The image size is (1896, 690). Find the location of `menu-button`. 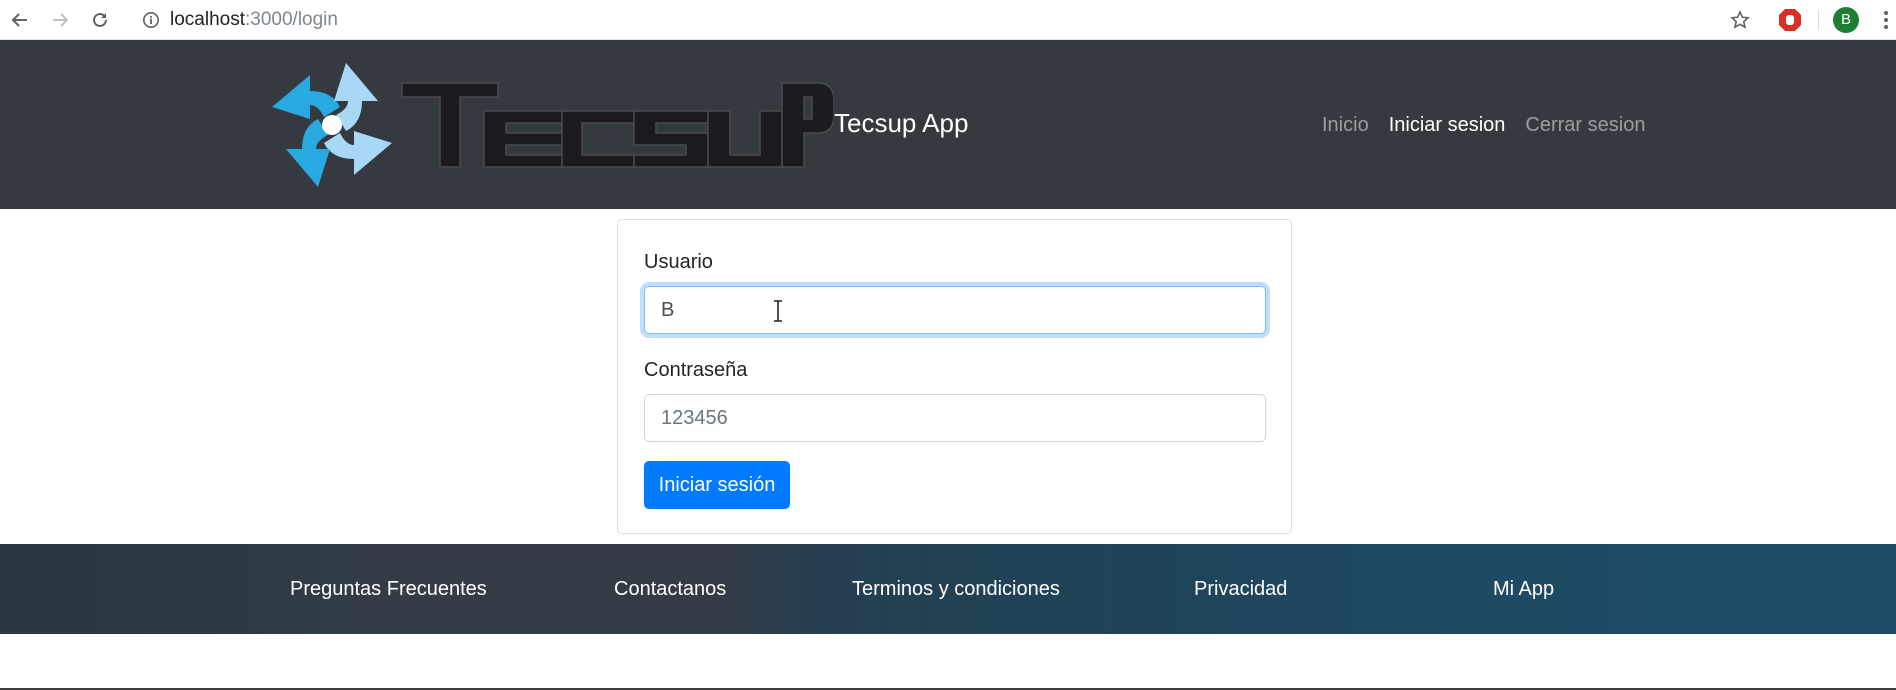

menu-button is located at coordinates (1886, 20).